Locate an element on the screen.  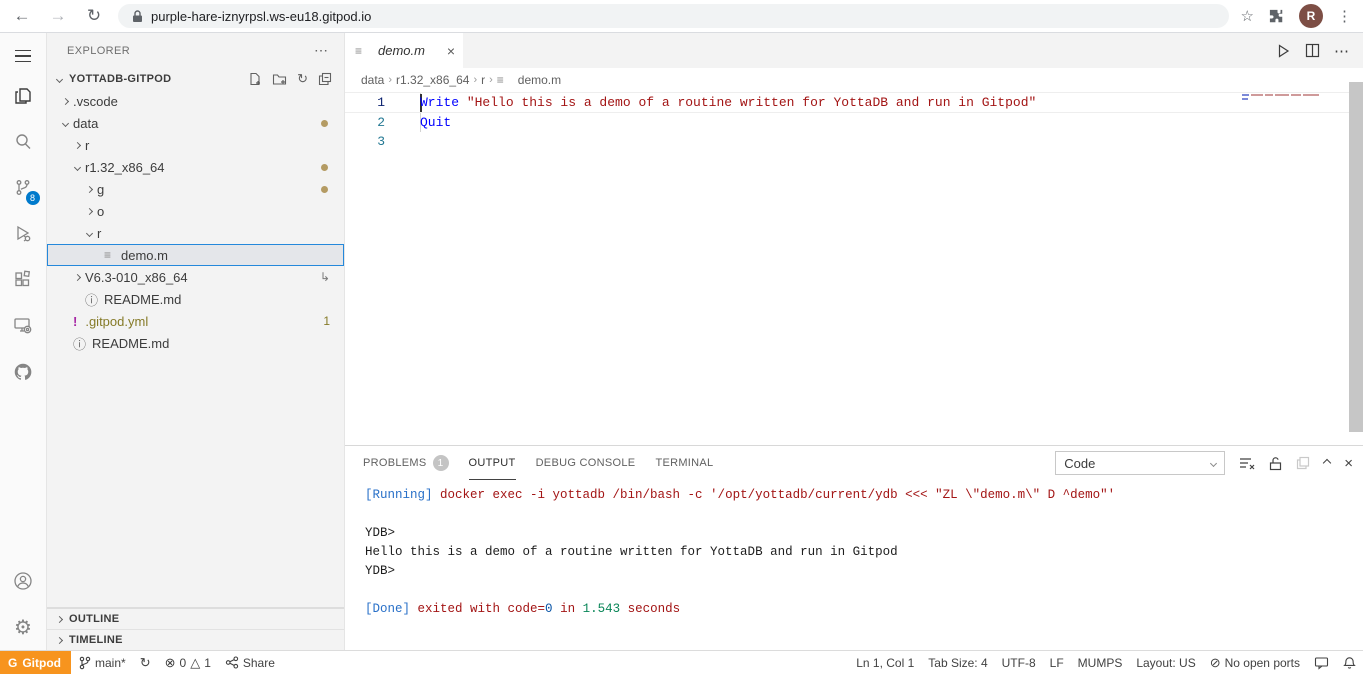
breadcrumb-demo-m: demo.m is located at coordinates (539, 80).